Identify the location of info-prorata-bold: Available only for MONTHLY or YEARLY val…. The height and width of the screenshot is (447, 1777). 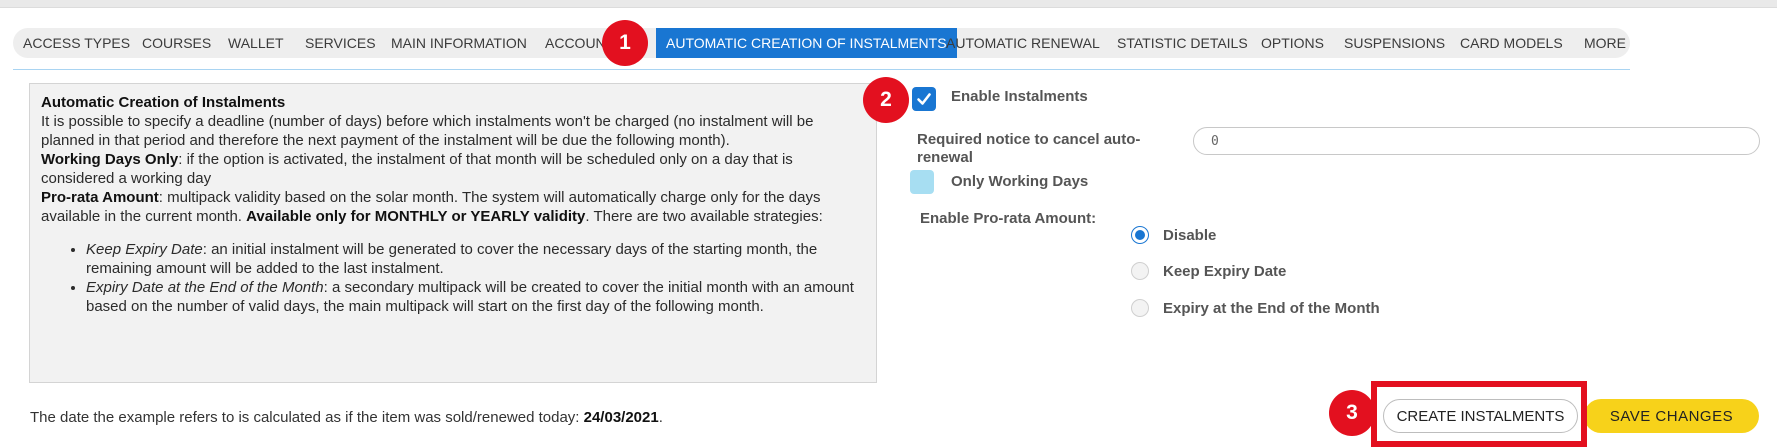
(416, 216).